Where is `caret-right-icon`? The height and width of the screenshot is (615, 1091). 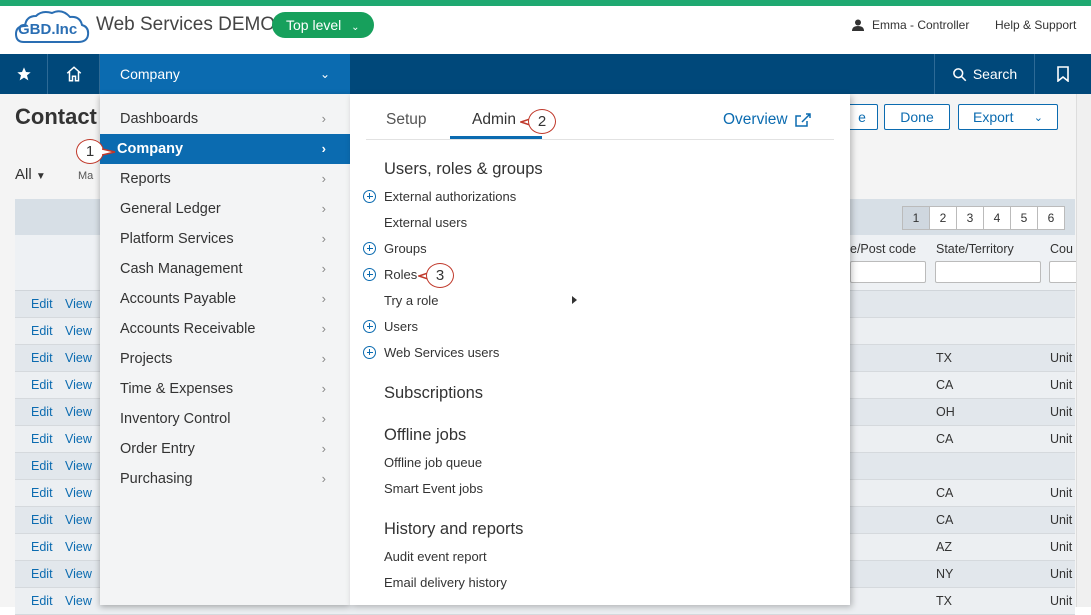
caret-right-icon is located at coordinates (574, 300).